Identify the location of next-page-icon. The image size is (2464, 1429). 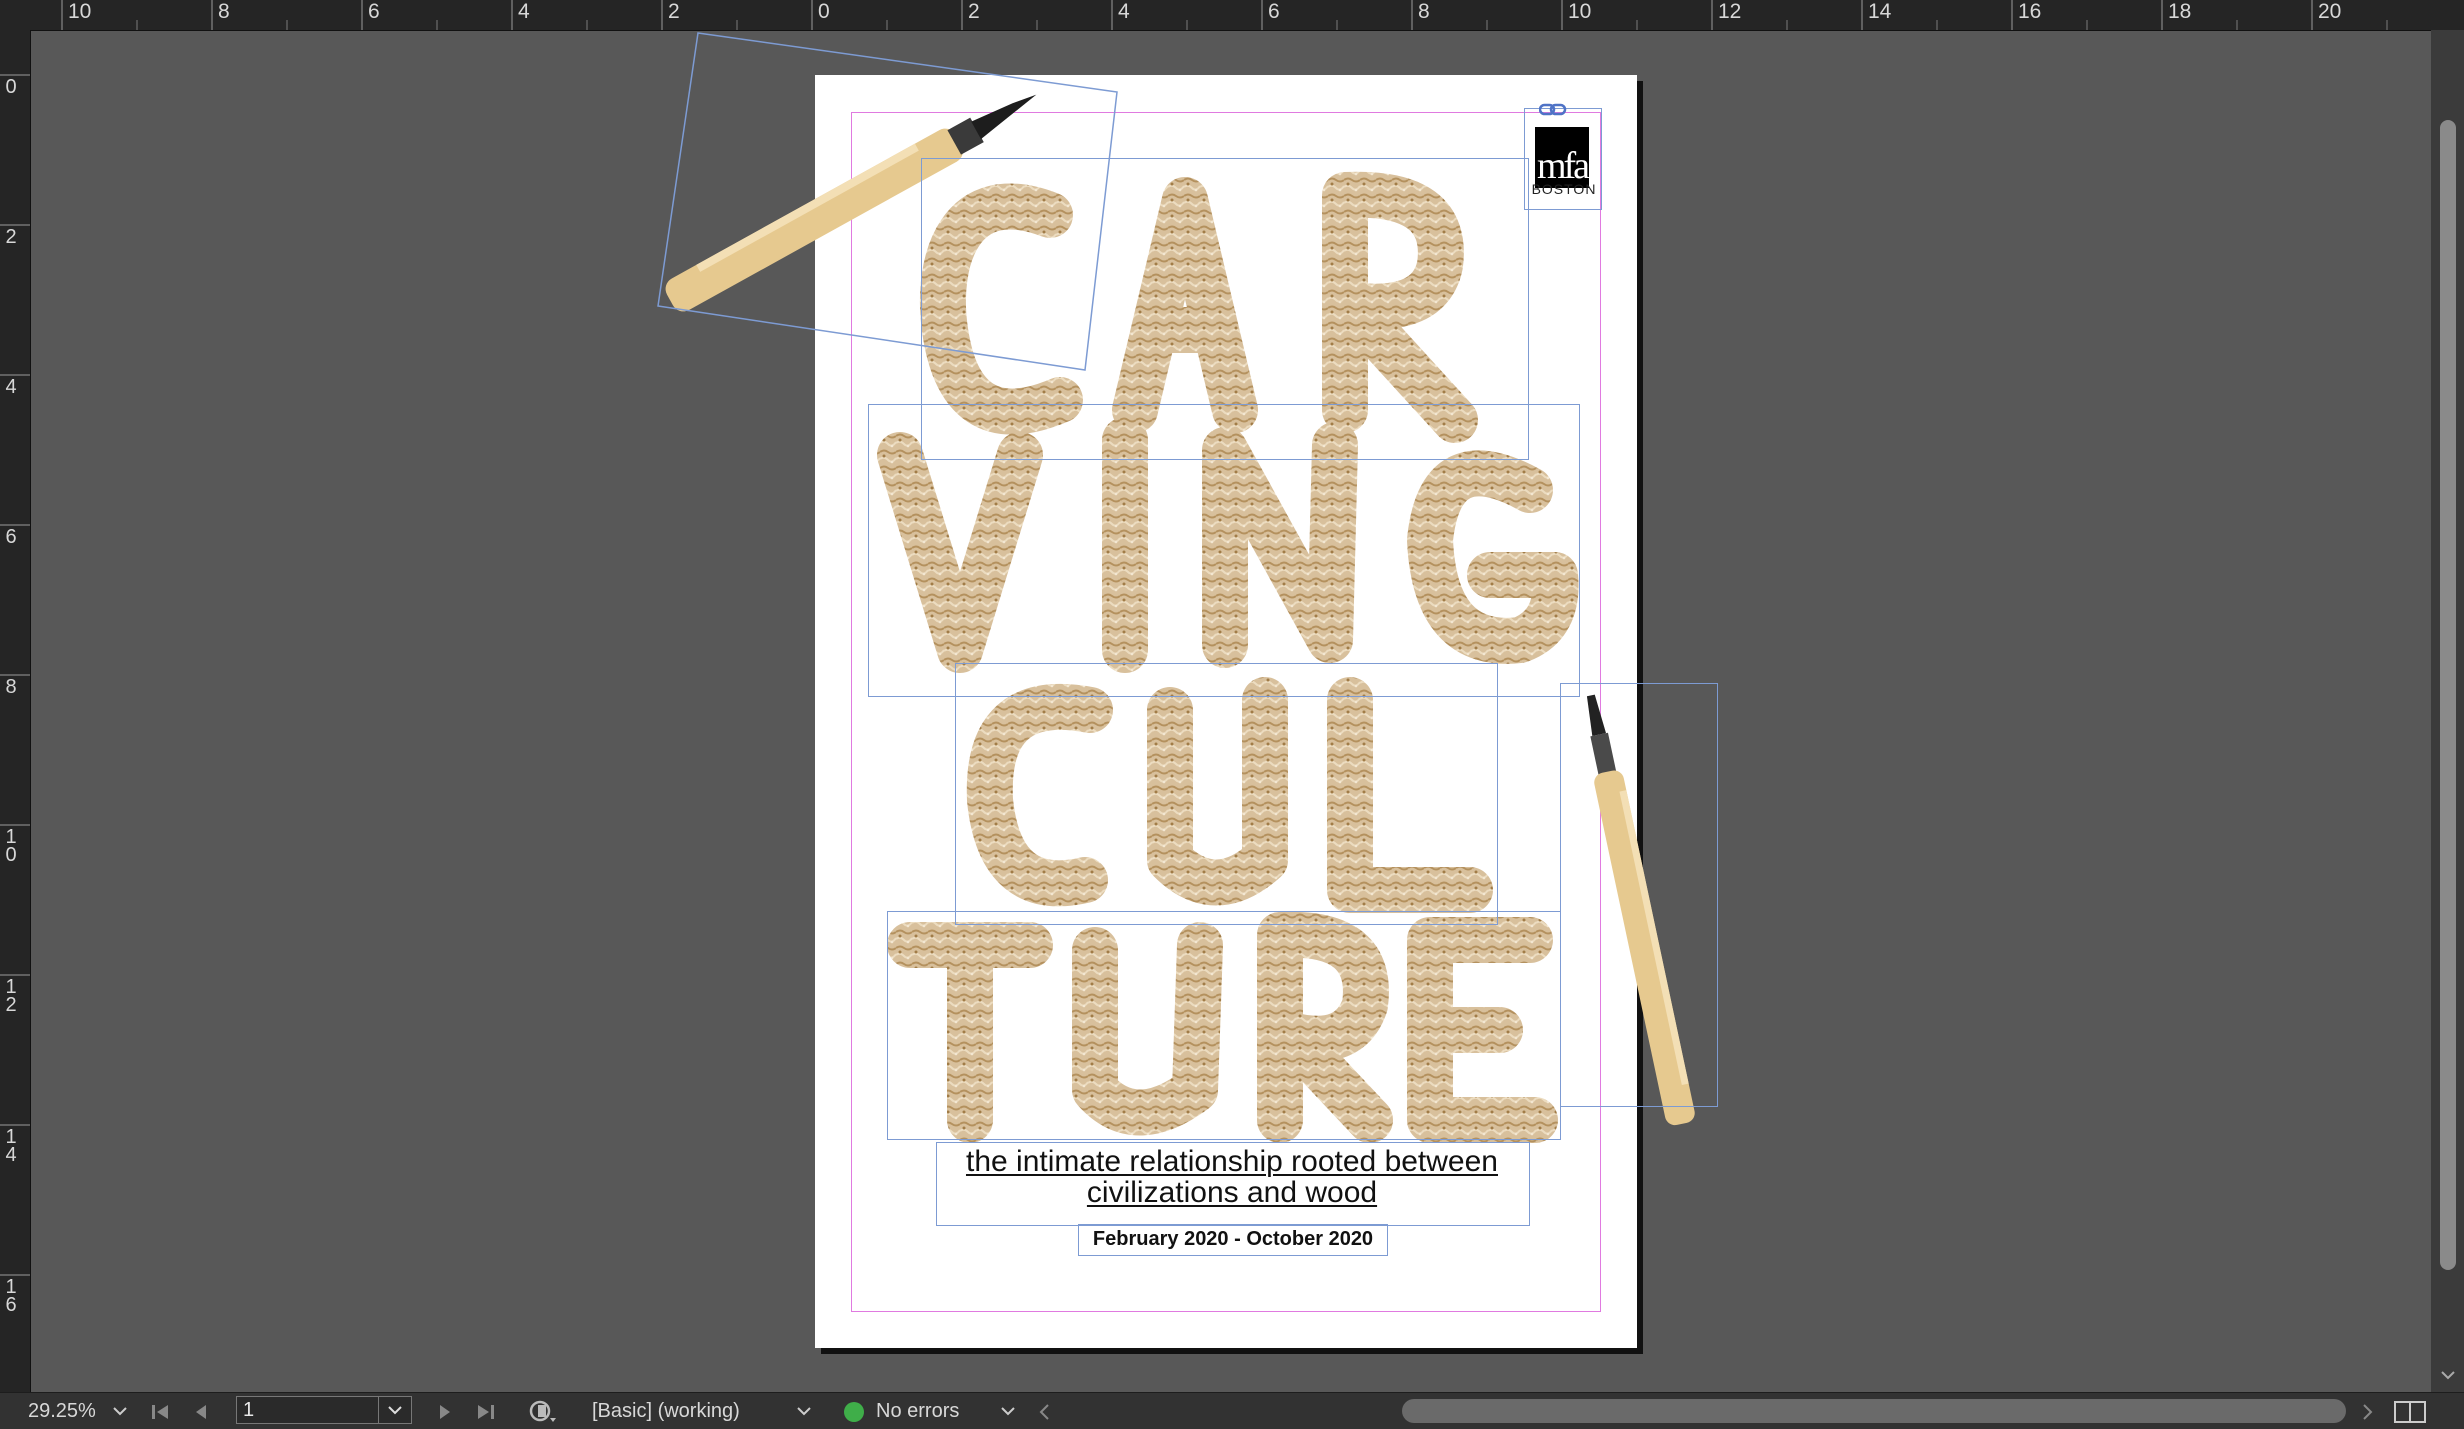
(445, 1412).